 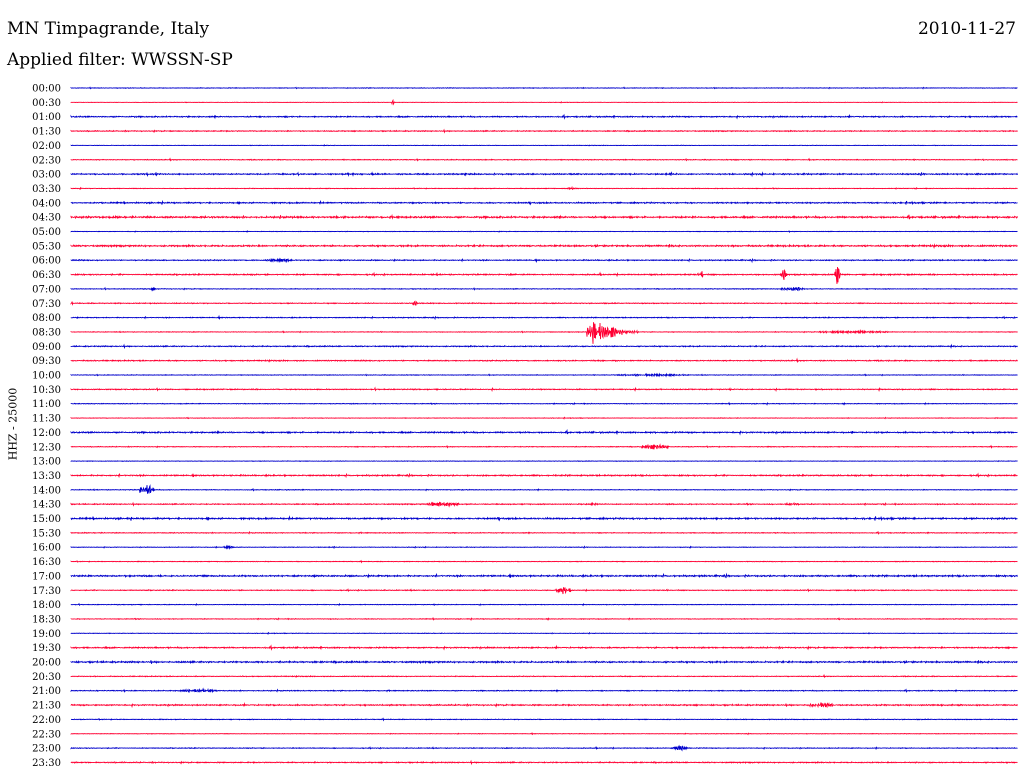 I want to click on trace-row-19:00, so click(x=544, y=633).